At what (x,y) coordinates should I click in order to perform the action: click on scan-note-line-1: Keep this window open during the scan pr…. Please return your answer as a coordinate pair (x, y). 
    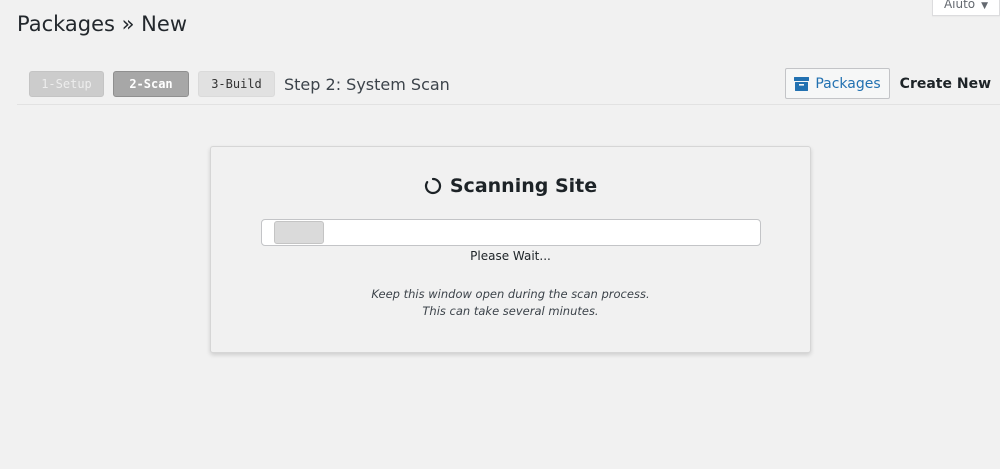
    Looking at the image, I should click on (510, 294).